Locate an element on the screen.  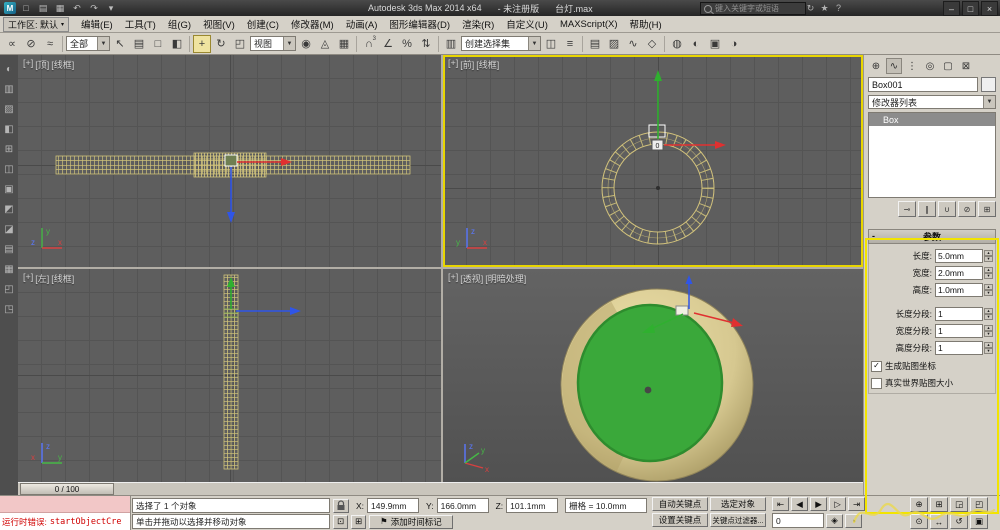
modify-tab-icon: ∿ is located at coordinates (894, 66).